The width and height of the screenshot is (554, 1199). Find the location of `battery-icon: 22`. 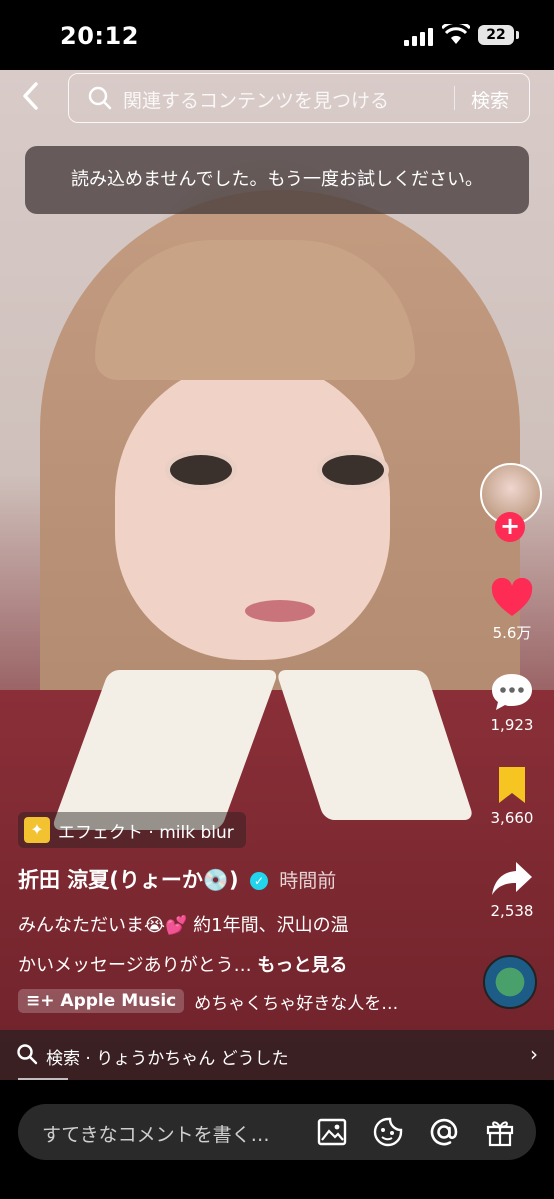

battery-icon: 22 is located at coordinates (498, 35).